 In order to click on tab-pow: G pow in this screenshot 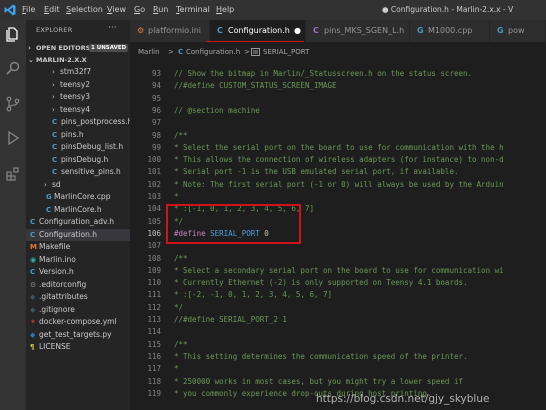, I will do `click(518, 31)`.